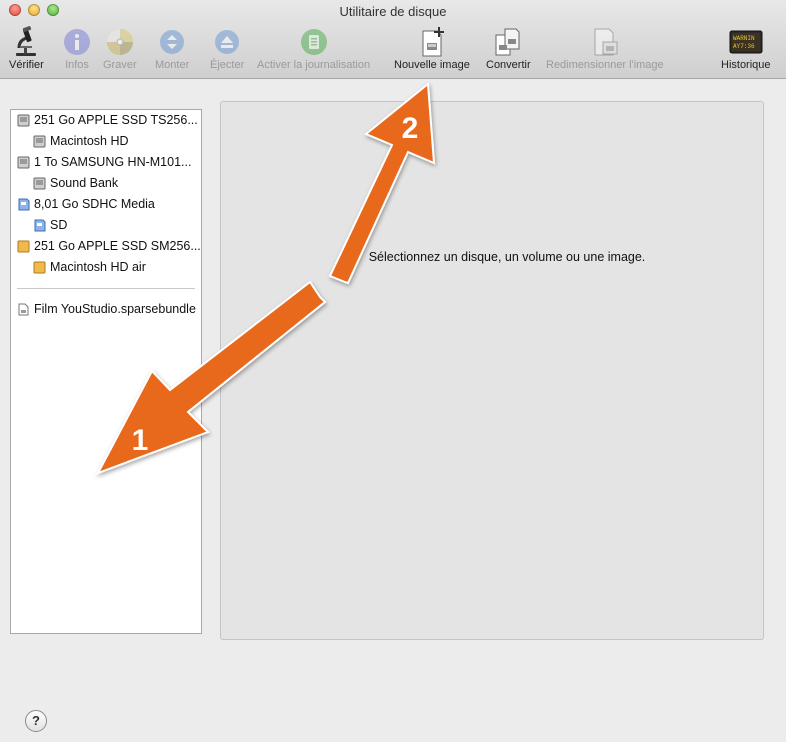 The width and height of the screenshot is (786, 742). I want to click on mount-icon, so click(172, 42).